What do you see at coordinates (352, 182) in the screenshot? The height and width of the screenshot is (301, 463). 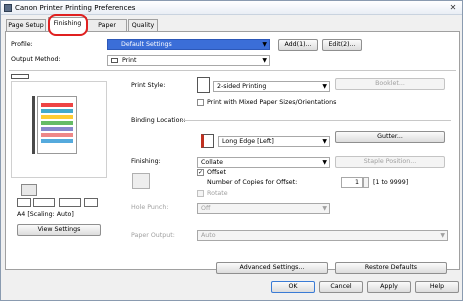 I see `offset-copies-input: 1` at bounding box center [352, 182].